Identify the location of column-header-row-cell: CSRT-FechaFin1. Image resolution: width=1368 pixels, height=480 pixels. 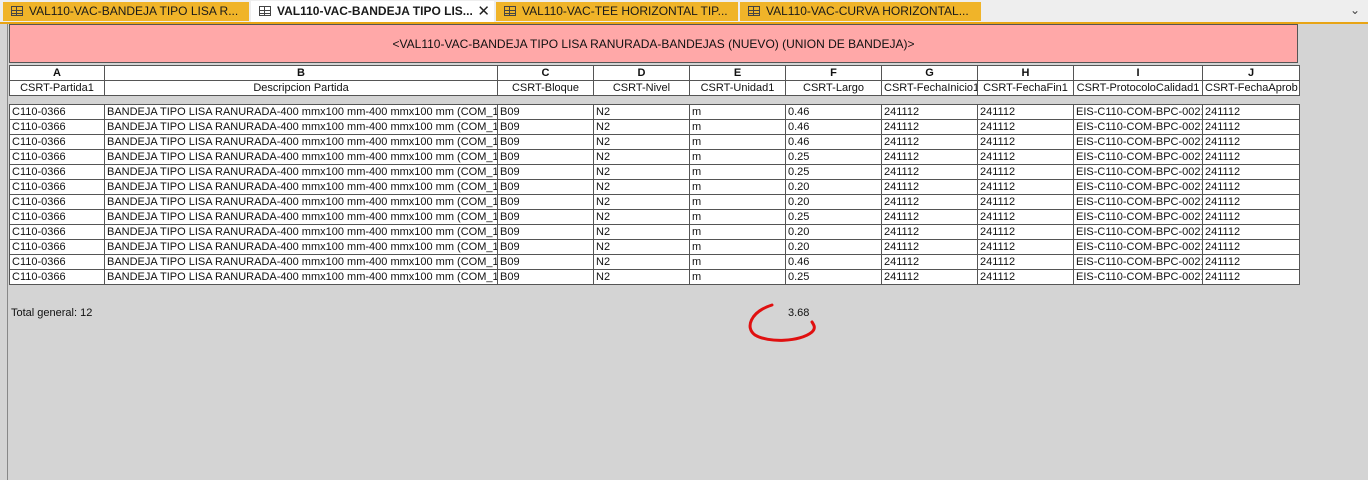
(1025, 88).